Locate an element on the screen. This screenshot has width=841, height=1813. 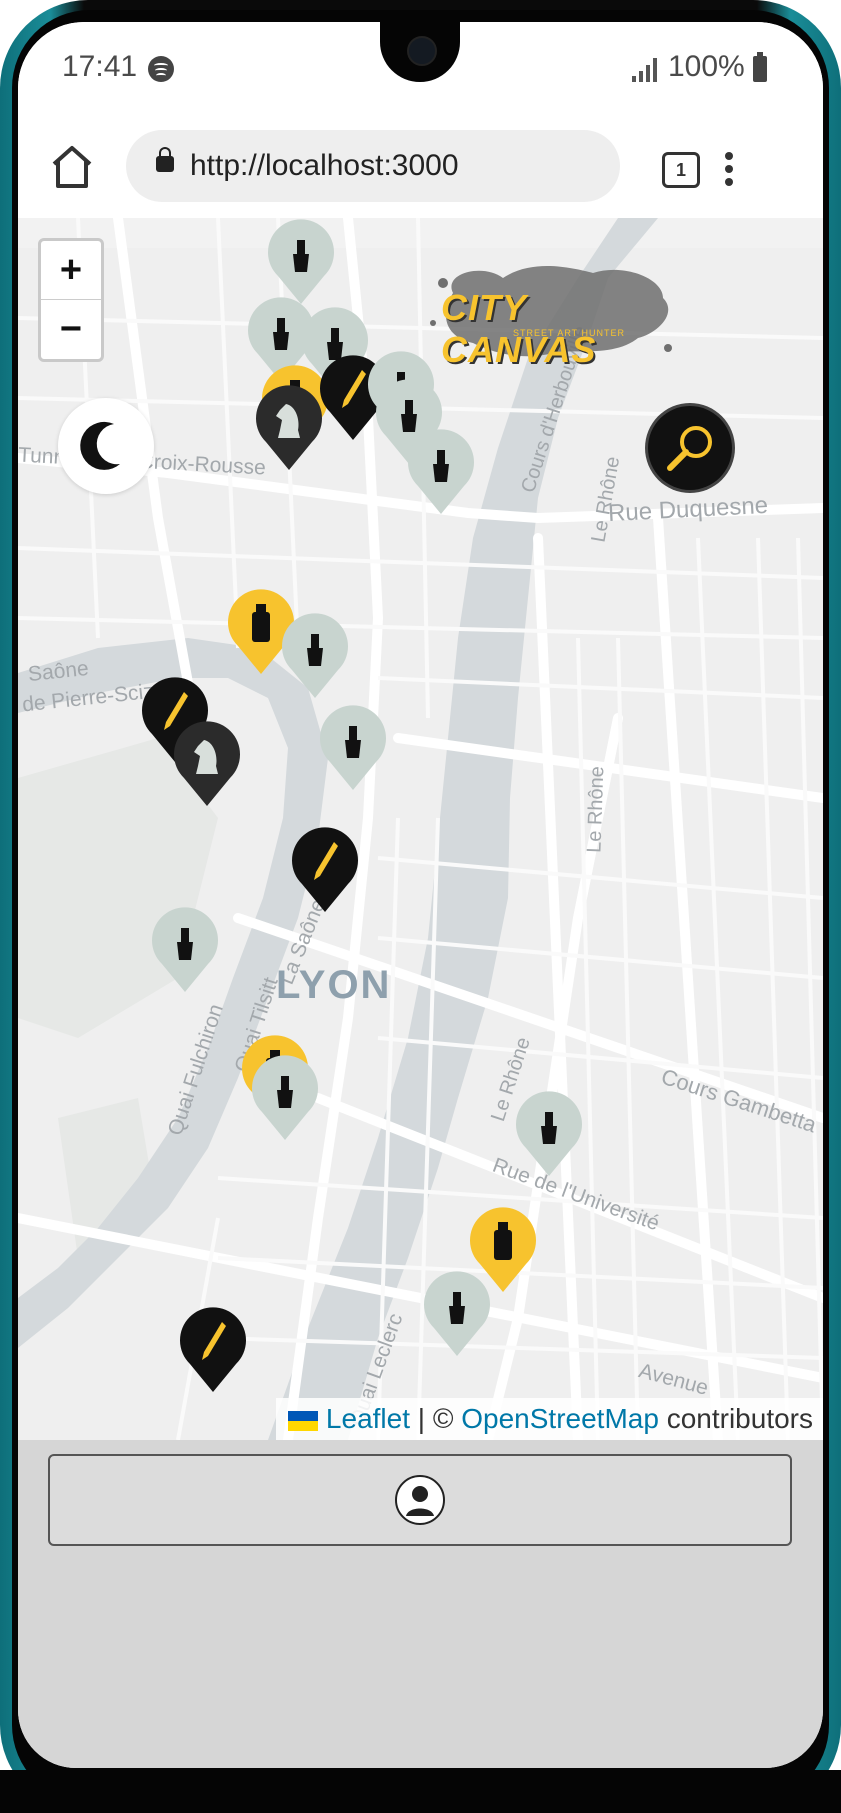
signal-icon is located at coordinates (646, 70).